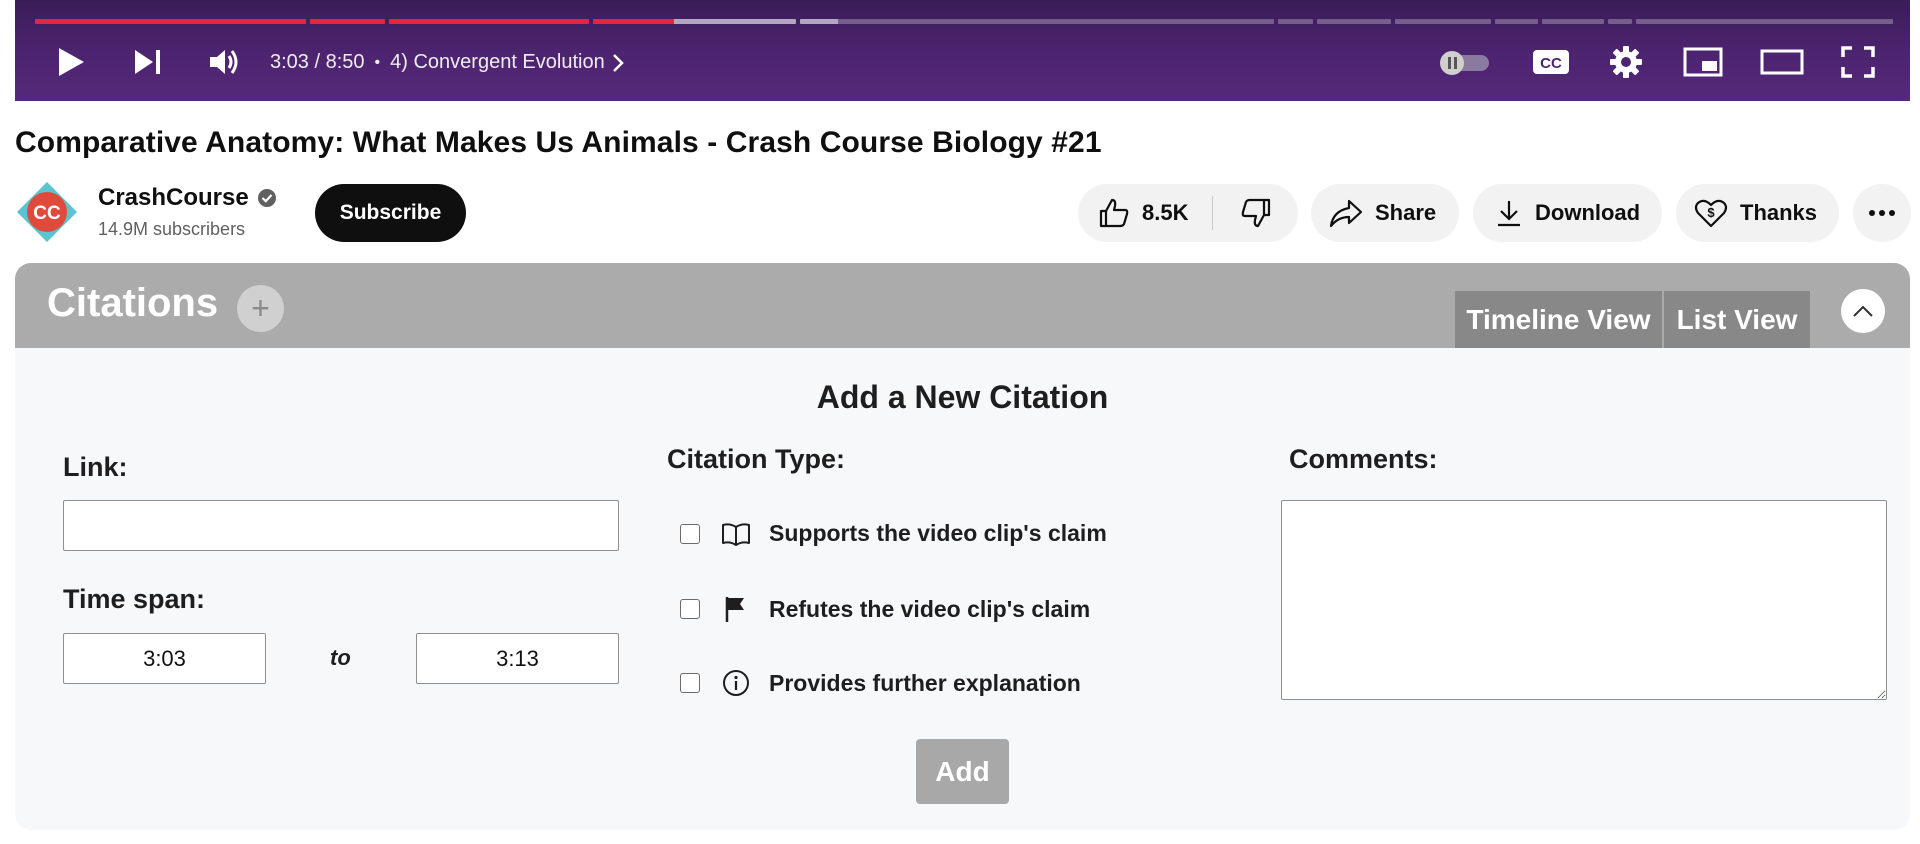 The height and width of the screenshot is (844, 1920). Describe the element at coordinates (133, 303) in the screenshot. I see `citations-title: Citations` at that location.